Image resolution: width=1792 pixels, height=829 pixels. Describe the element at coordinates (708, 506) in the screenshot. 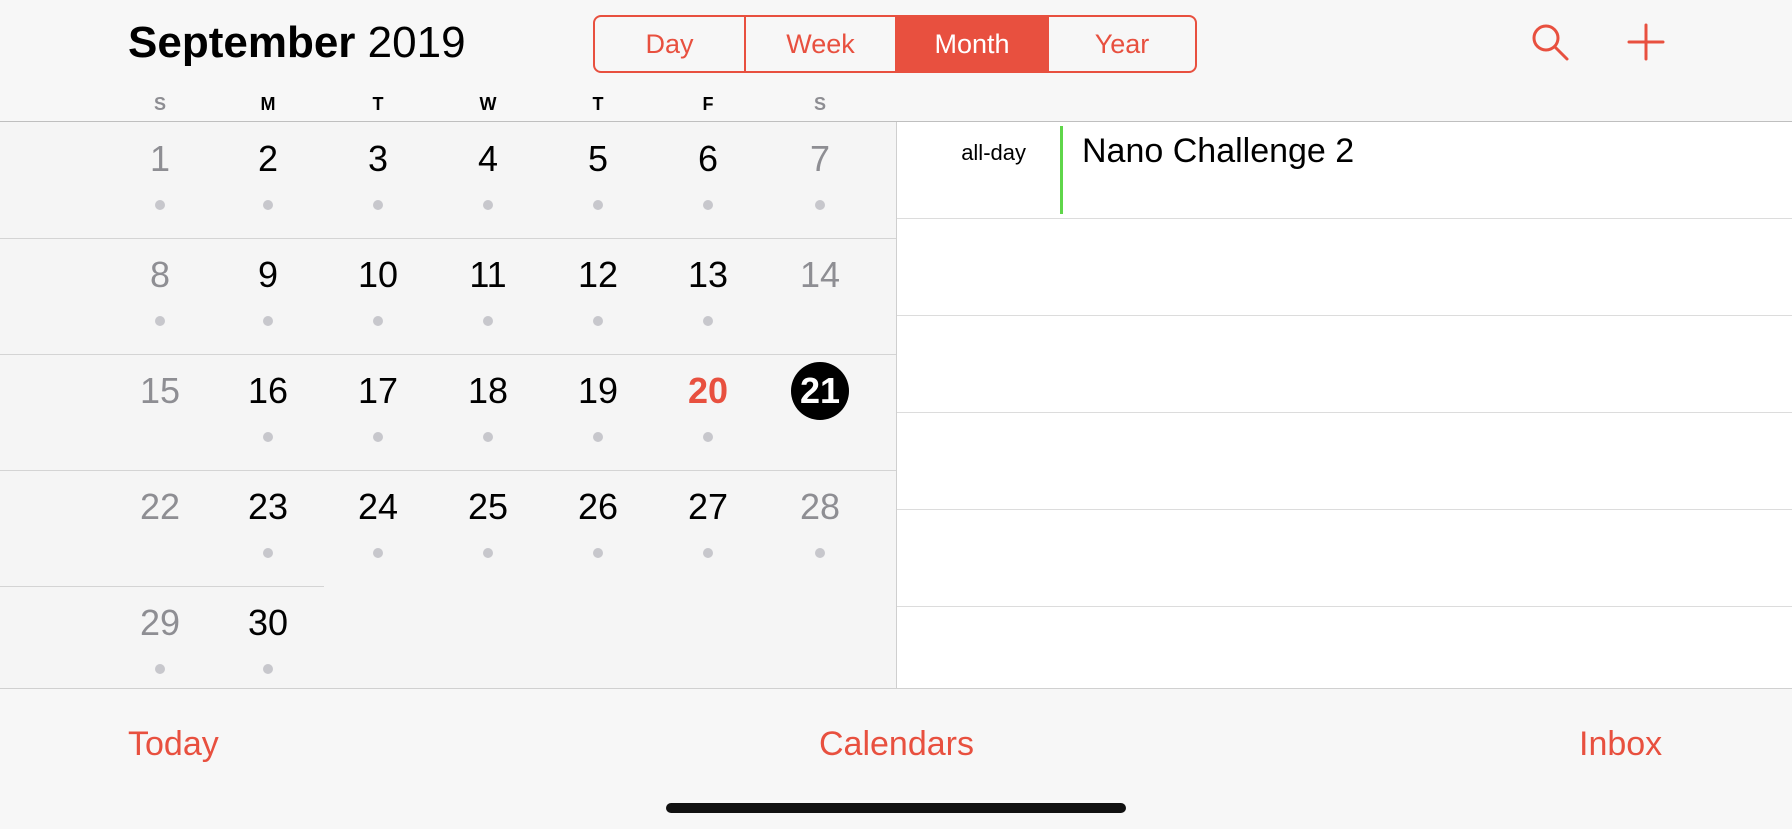

I see `day-number: 27` at that location.